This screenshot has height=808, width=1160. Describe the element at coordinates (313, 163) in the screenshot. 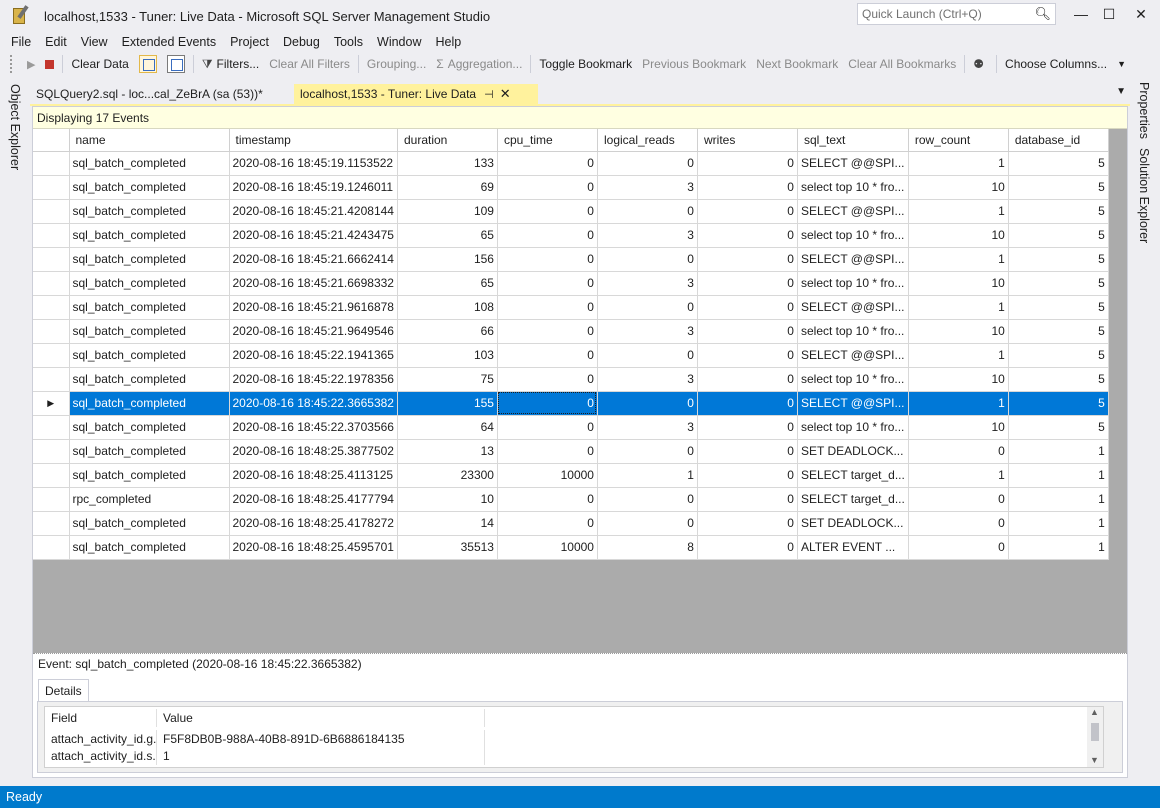

I see `cell-timestamp: 2020-08-16 18:45:19.1153522` at that location.